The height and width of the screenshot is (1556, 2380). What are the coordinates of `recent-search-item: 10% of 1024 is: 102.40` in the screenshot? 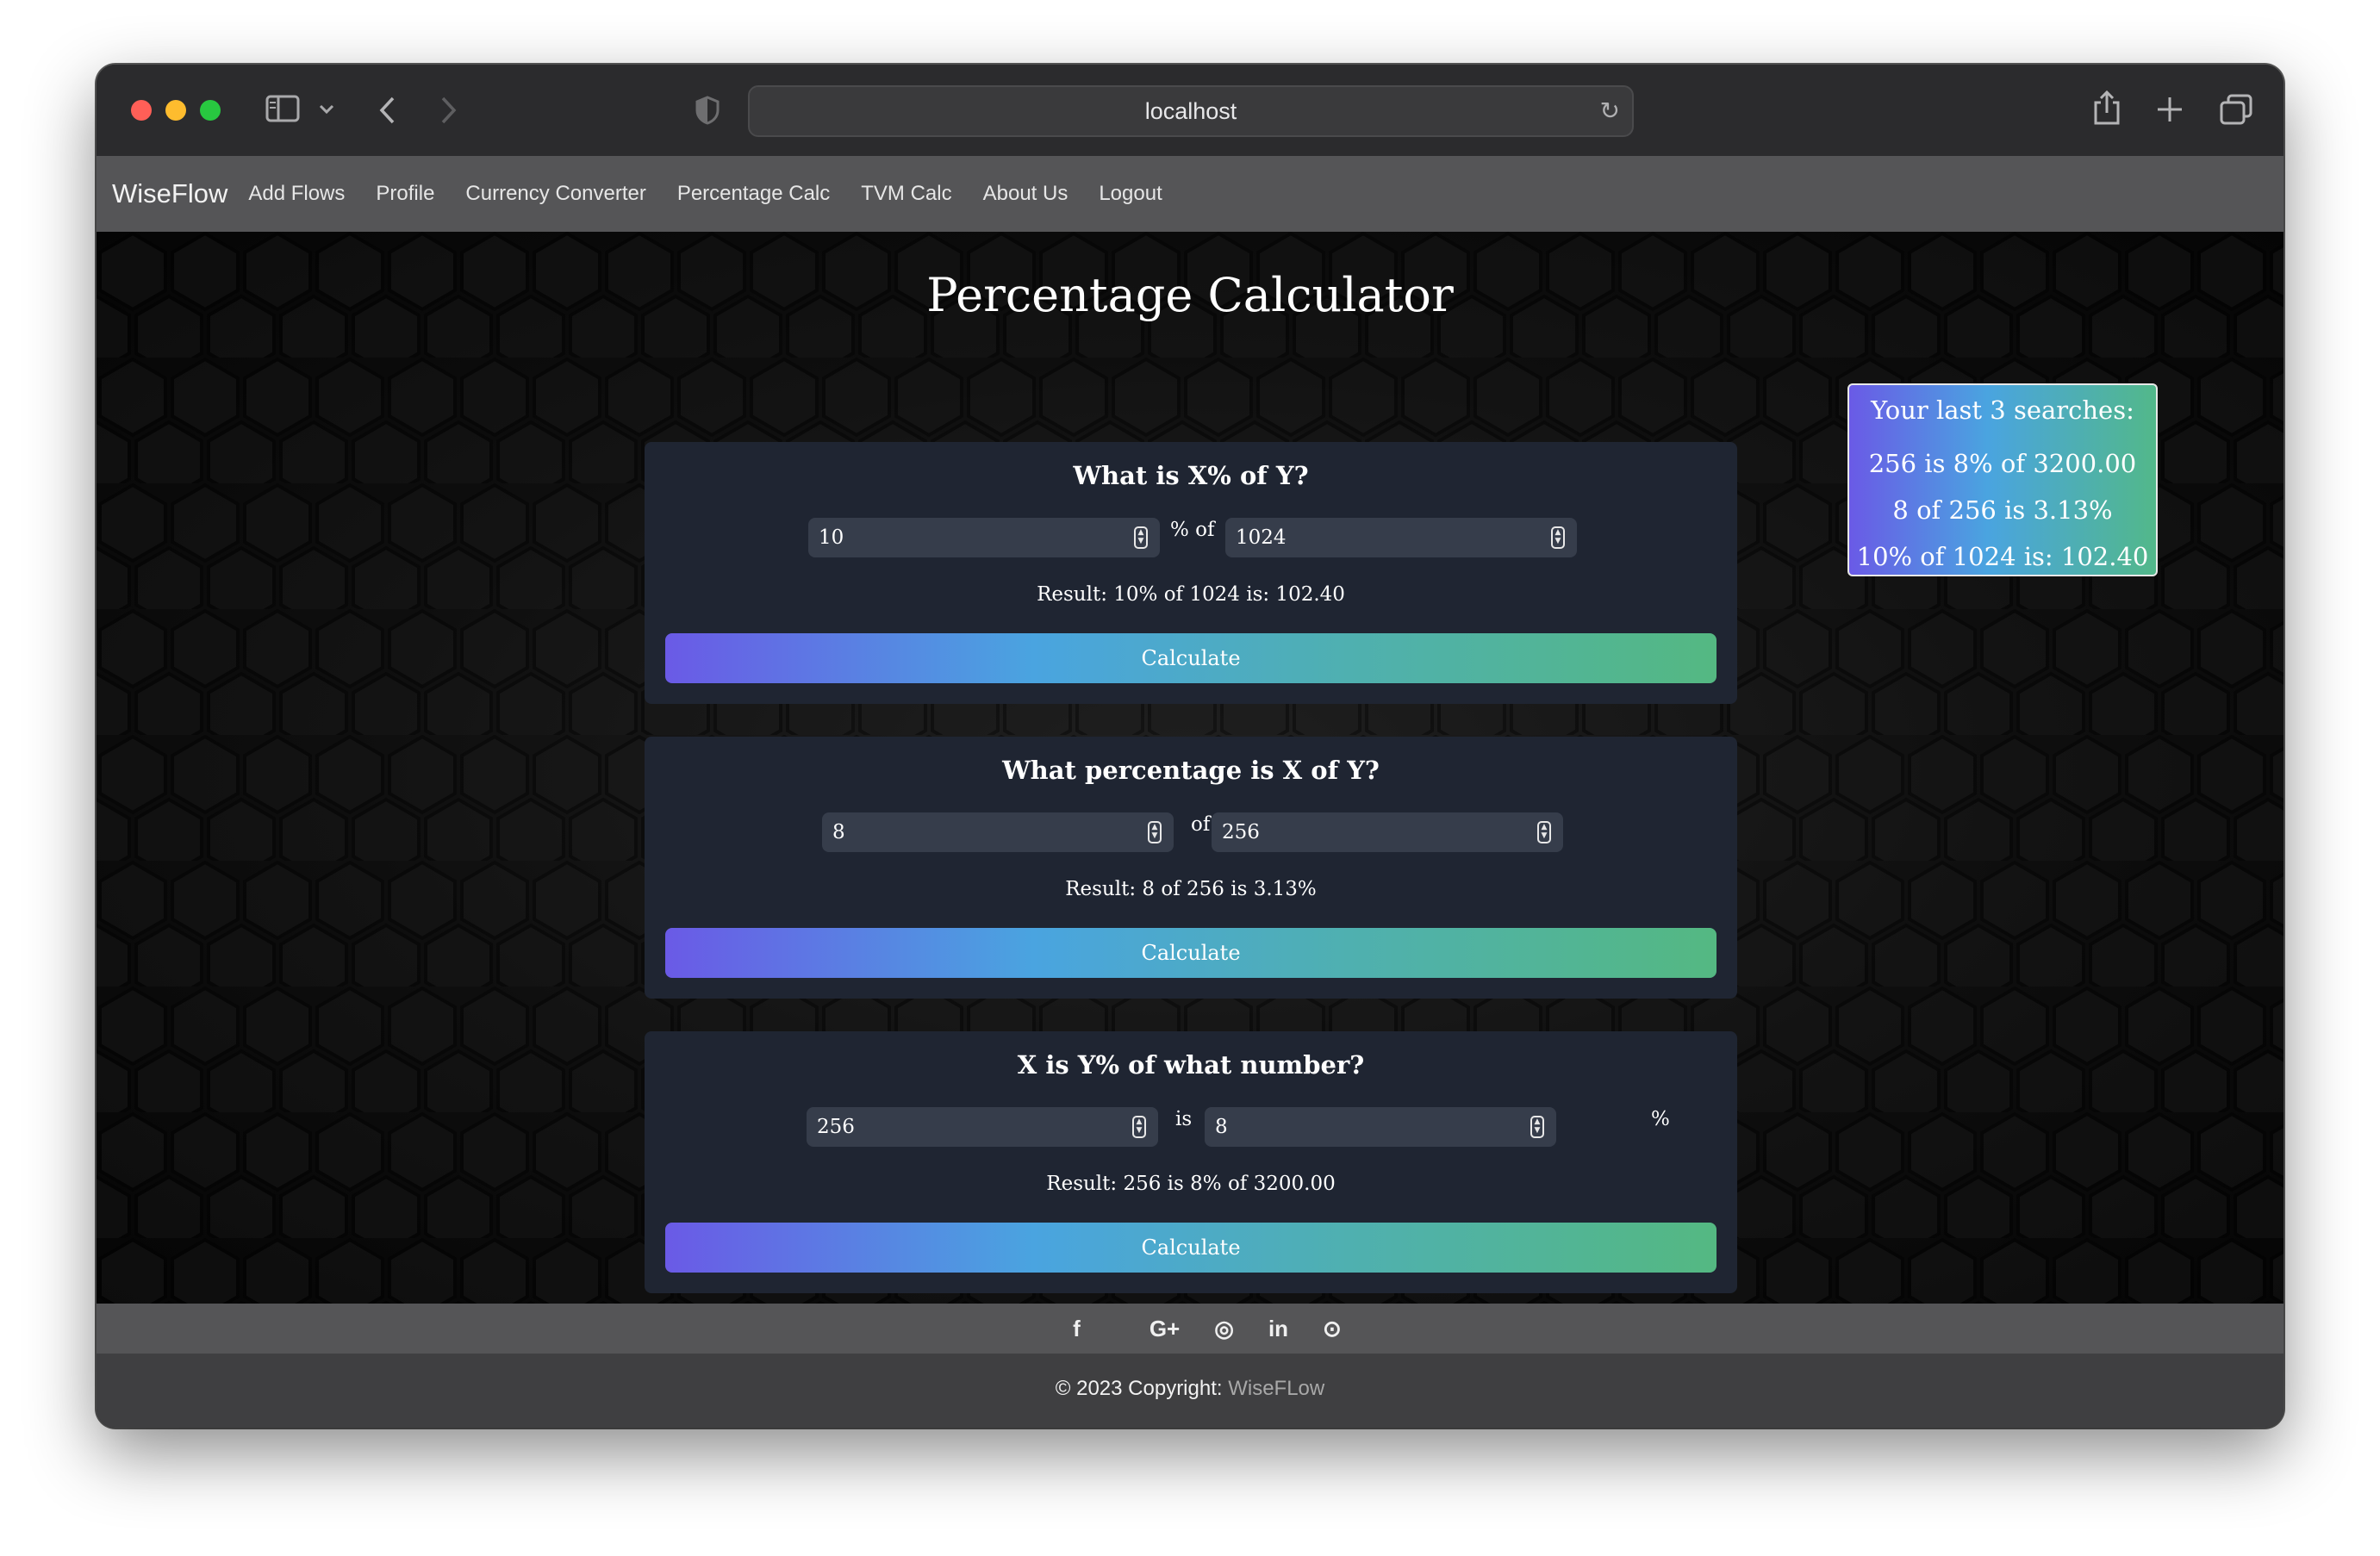 It's located at (2003, 556).